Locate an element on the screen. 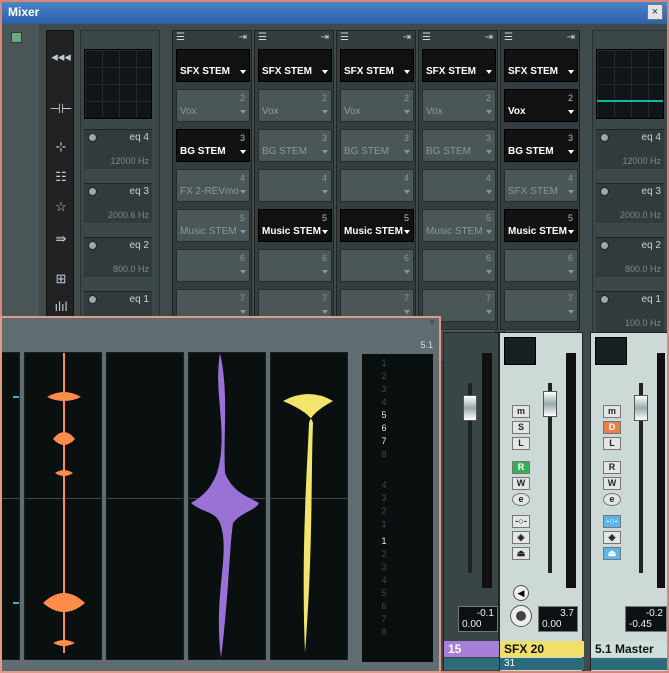  dim-button: D is located at coordinates (612, 427).